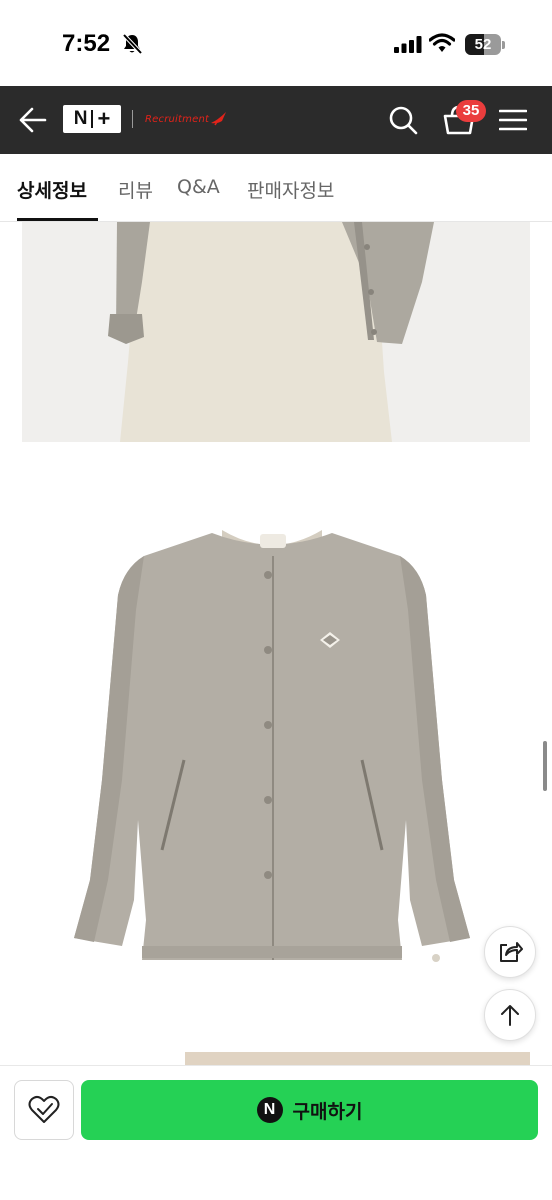 This screenshot has width=552, height=1200. Describe the element at coordinates (442, 42) in the screenshot. I see `wifi-icon` at that location.